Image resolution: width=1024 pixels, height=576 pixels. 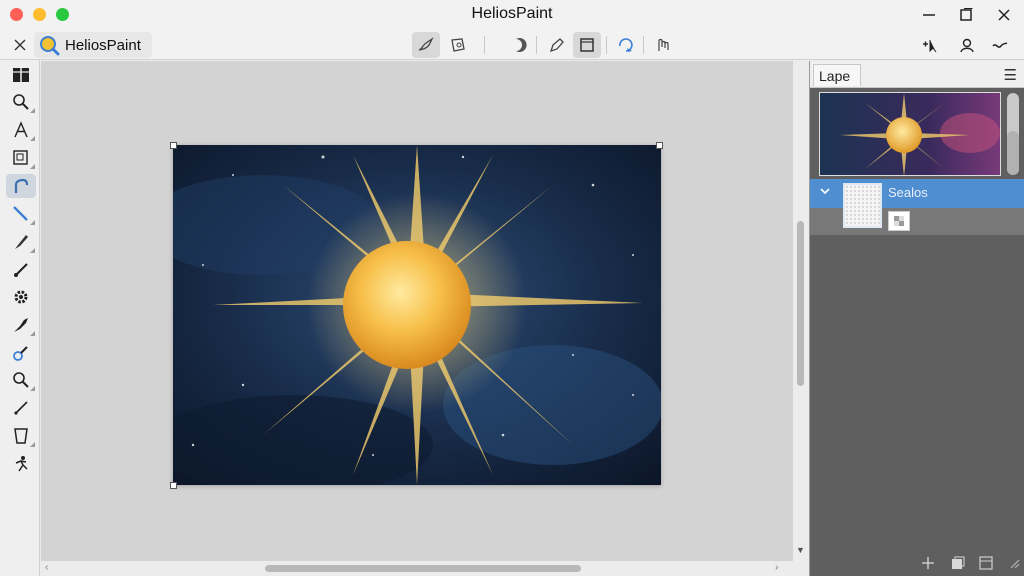 I want to click on figure-icon, so click(x=21, y=464).